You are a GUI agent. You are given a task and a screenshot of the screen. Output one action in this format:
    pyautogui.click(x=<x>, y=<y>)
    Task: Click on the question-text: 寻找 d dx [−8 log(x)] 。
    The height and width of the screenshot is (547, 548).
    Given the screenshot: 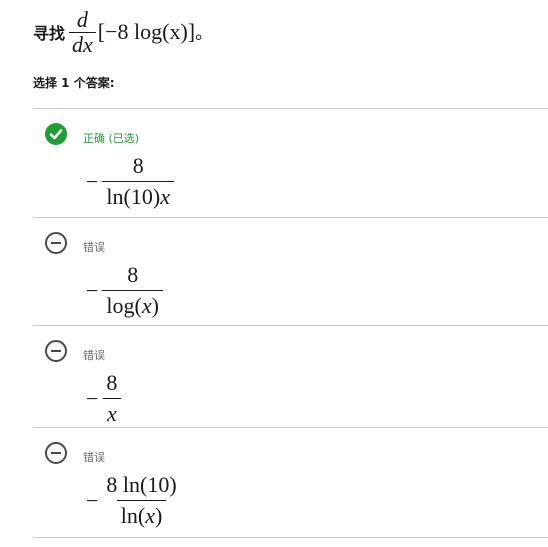 What is the action you would take?
    pyautogui.click(x=123, y=32)
    